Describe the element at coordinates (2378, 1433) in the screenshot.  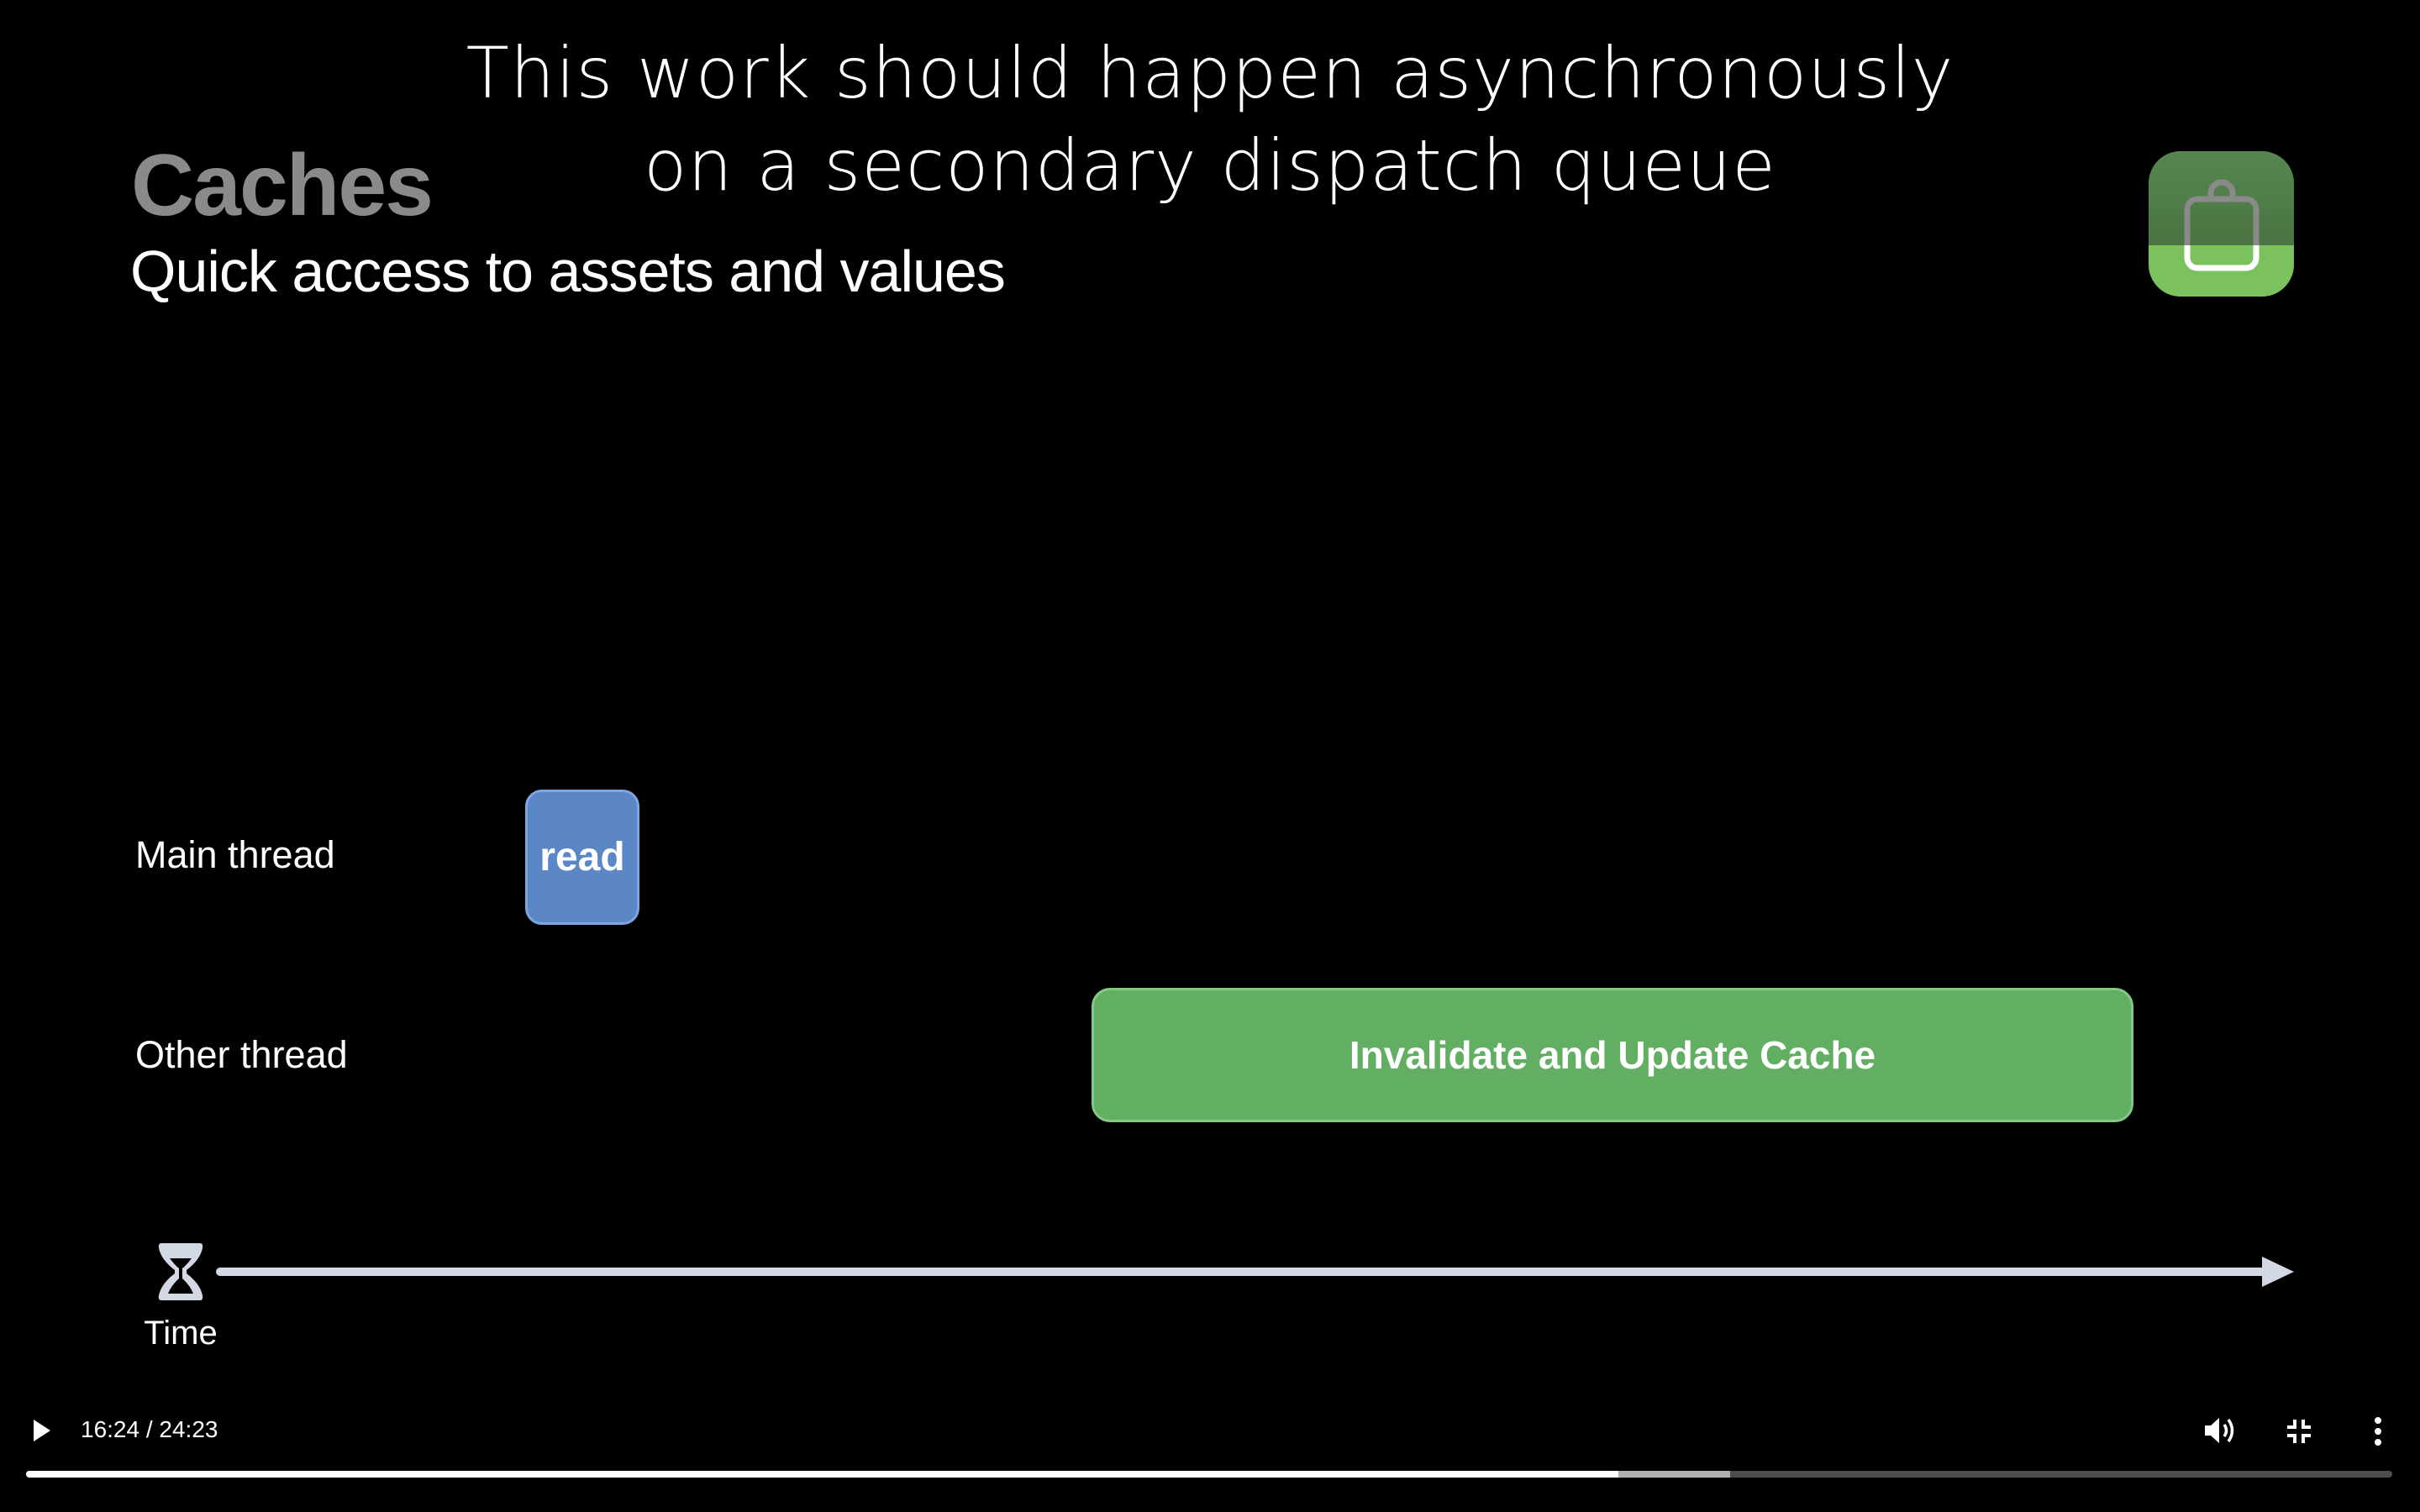
I see `more-options-icon` at that location.